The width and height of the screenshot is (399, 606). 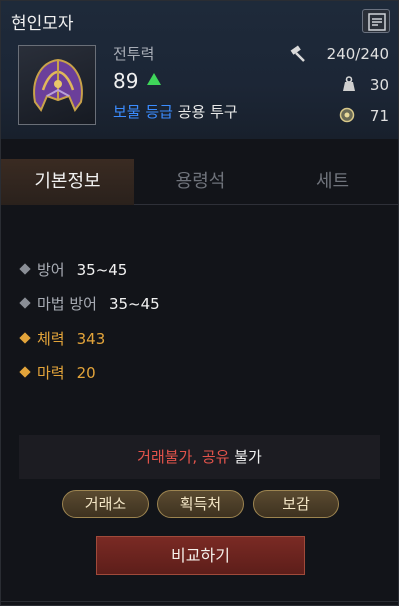 What do you see at coordinates (347, 115) in the screenshot?
I see `level-icon` at bounding box center [347, 115].